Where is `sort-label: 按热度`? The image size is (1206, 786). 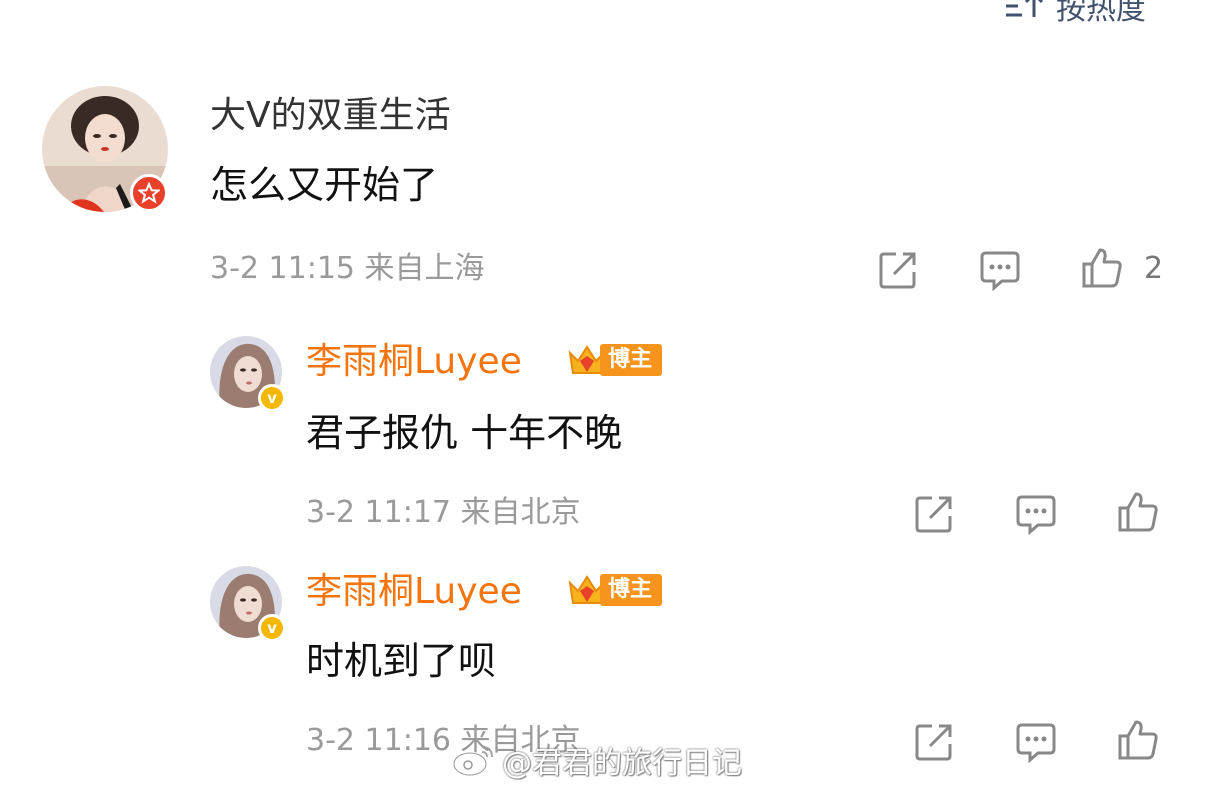
sort-label: 按热度 is located at coordinates (1101, 13).